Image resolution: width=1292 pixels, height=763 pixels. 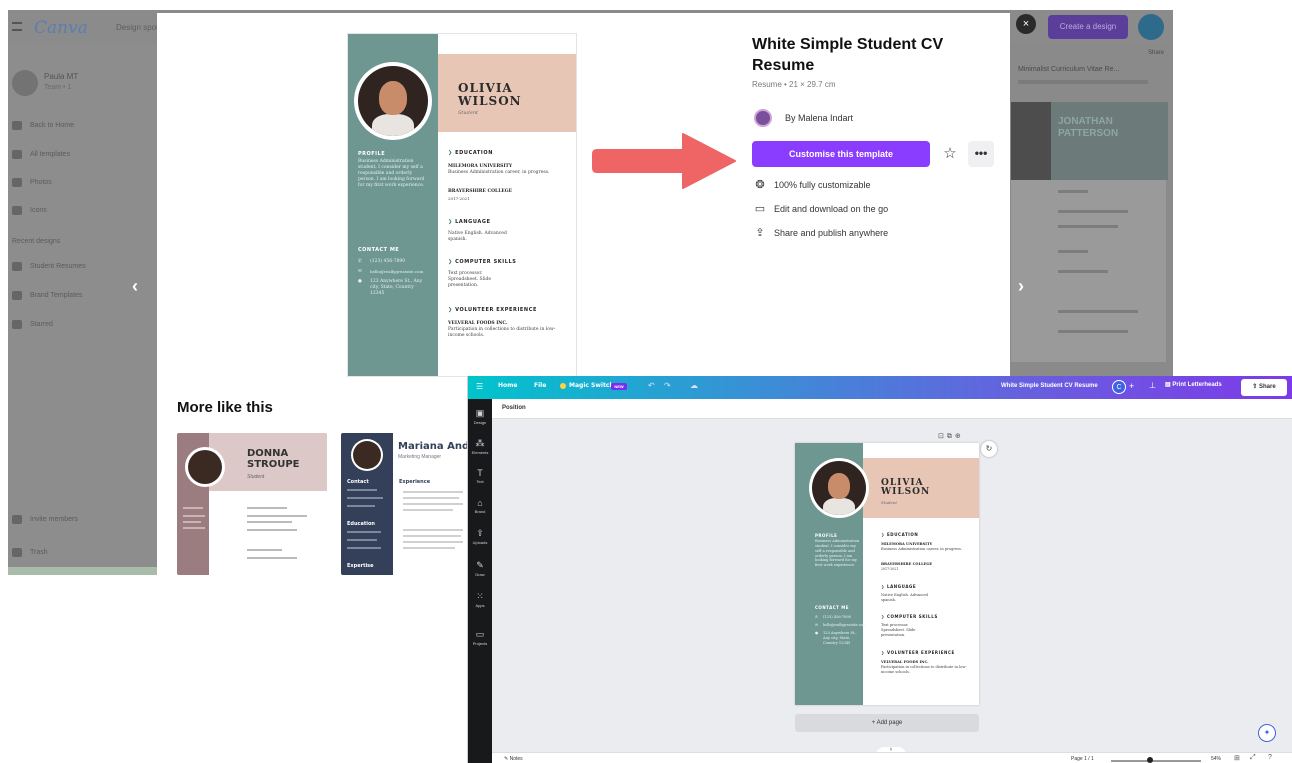 What do you see at coordinates (252, 504) in the screenshot?
I see `template-card-donna: DONNA STROUPE Student` at bounding box center [252, 504].